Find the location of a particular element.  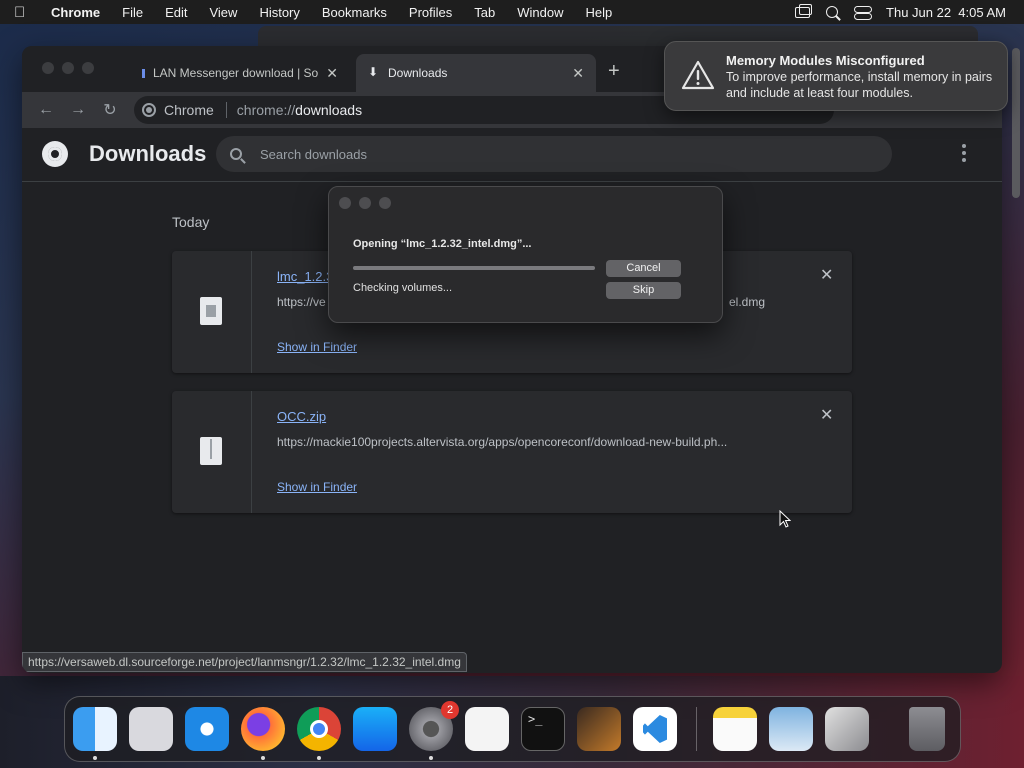

app-store-icon is located at coordinates (375, 729).